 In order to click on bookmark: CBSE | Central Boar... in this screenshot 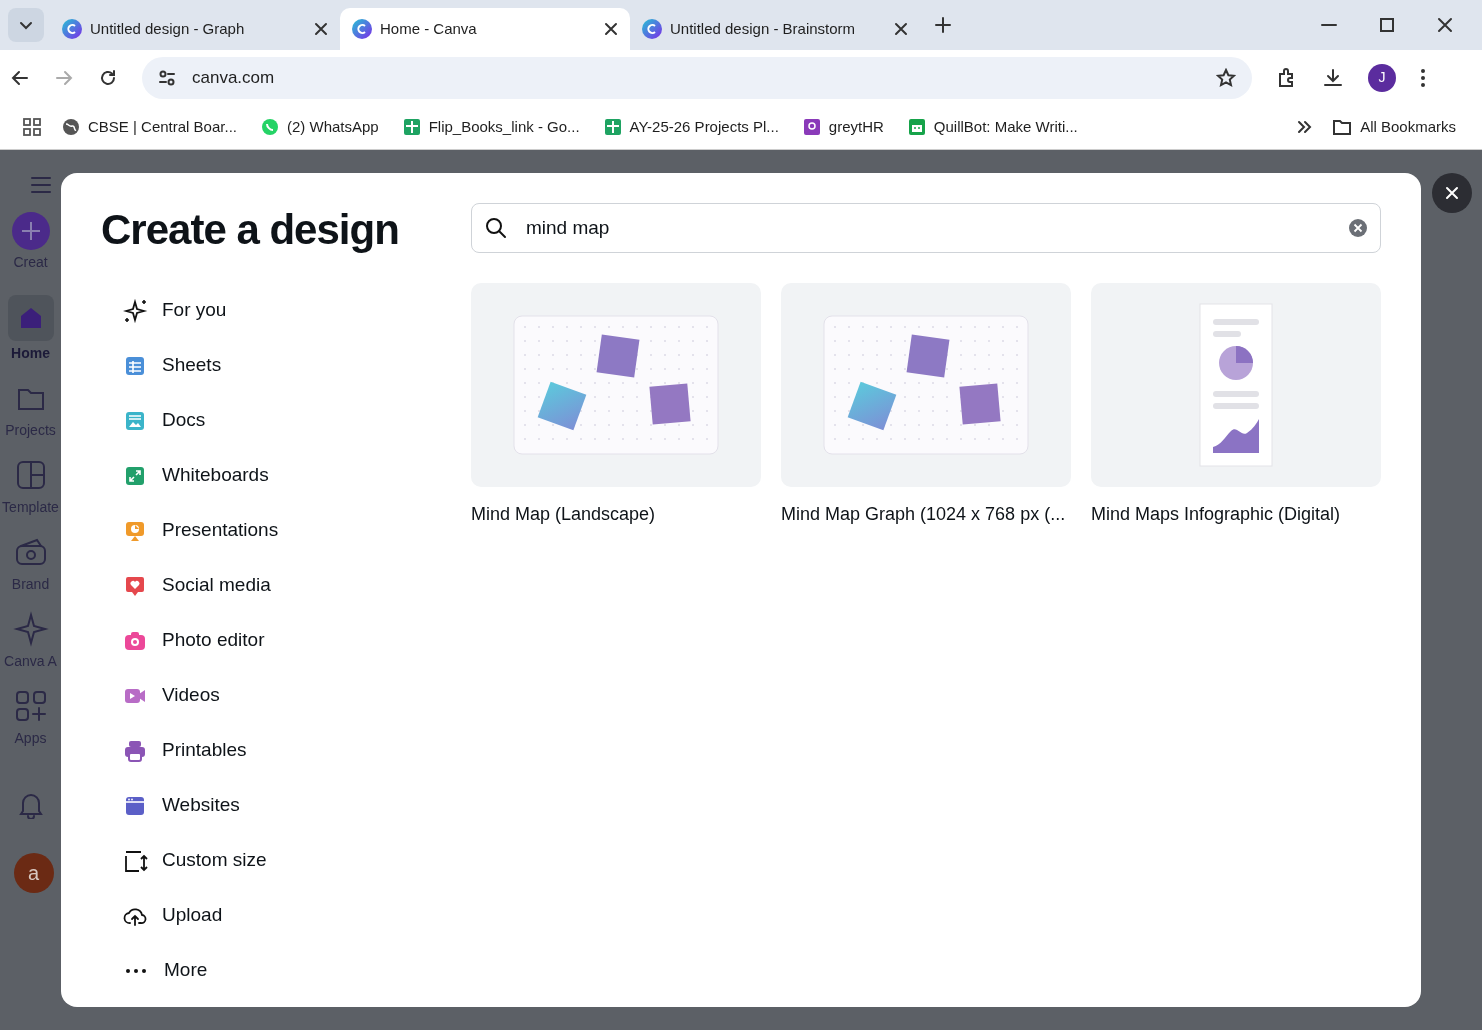, I will do `click(149, 127)`.